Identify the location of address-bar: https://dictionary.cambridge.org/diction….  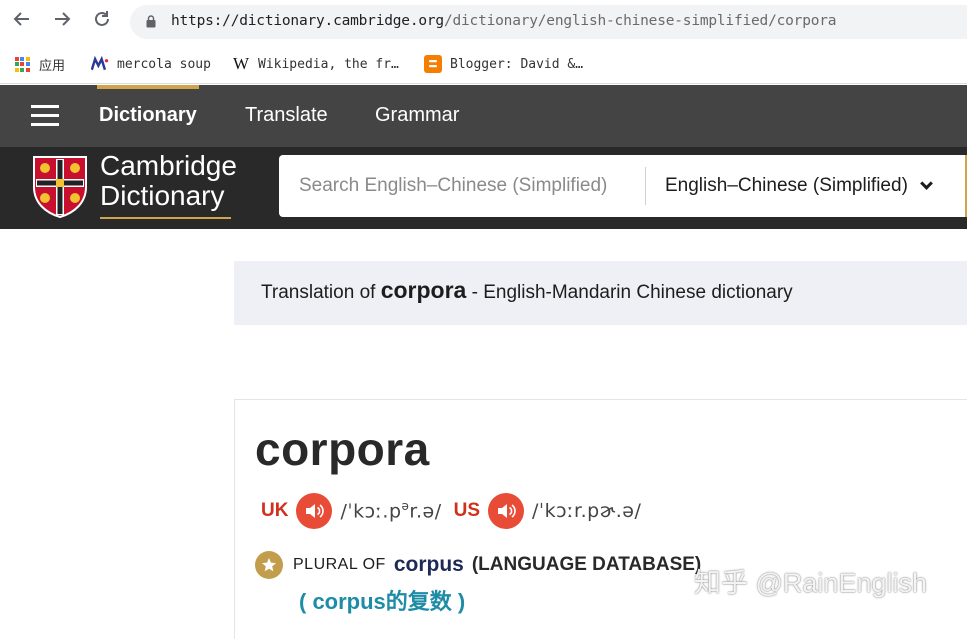
(548, 22).